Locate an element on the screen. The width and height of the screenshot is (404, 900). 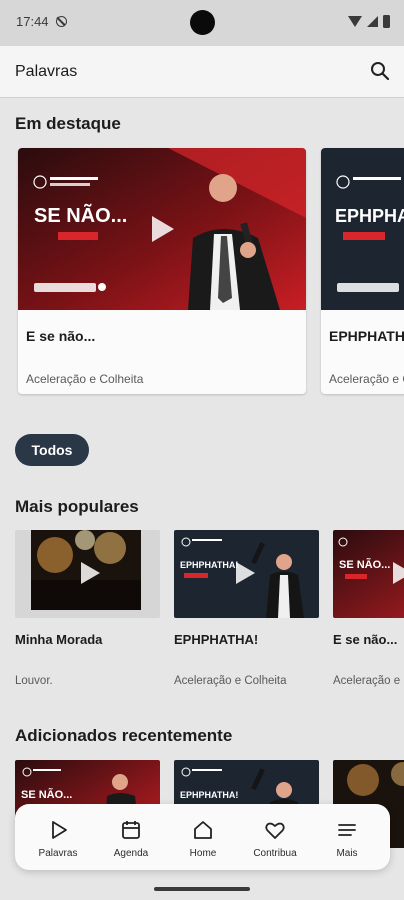
signal-icon is located at coordinates (372, 21).